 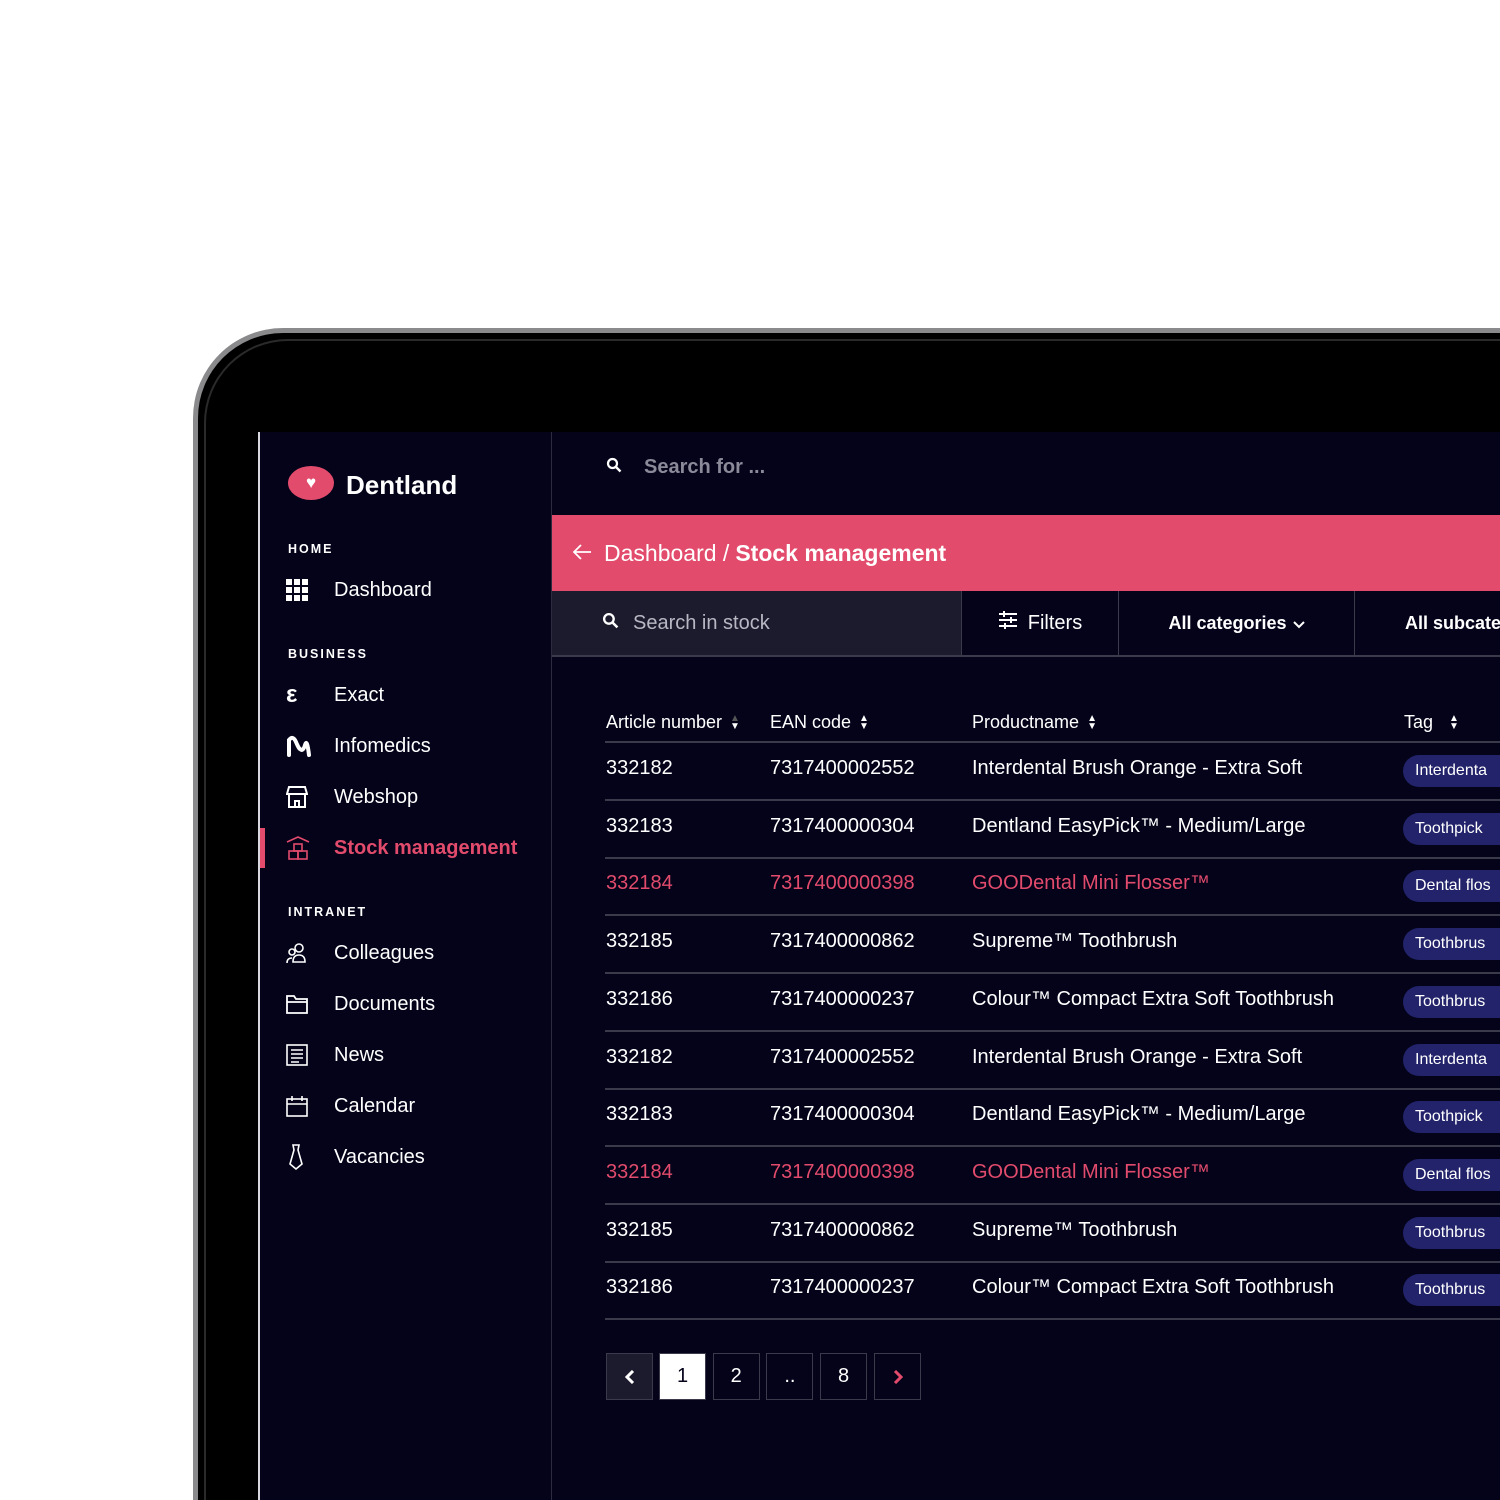 I want to click on calendar-icon, so click(x=310, y=1106).